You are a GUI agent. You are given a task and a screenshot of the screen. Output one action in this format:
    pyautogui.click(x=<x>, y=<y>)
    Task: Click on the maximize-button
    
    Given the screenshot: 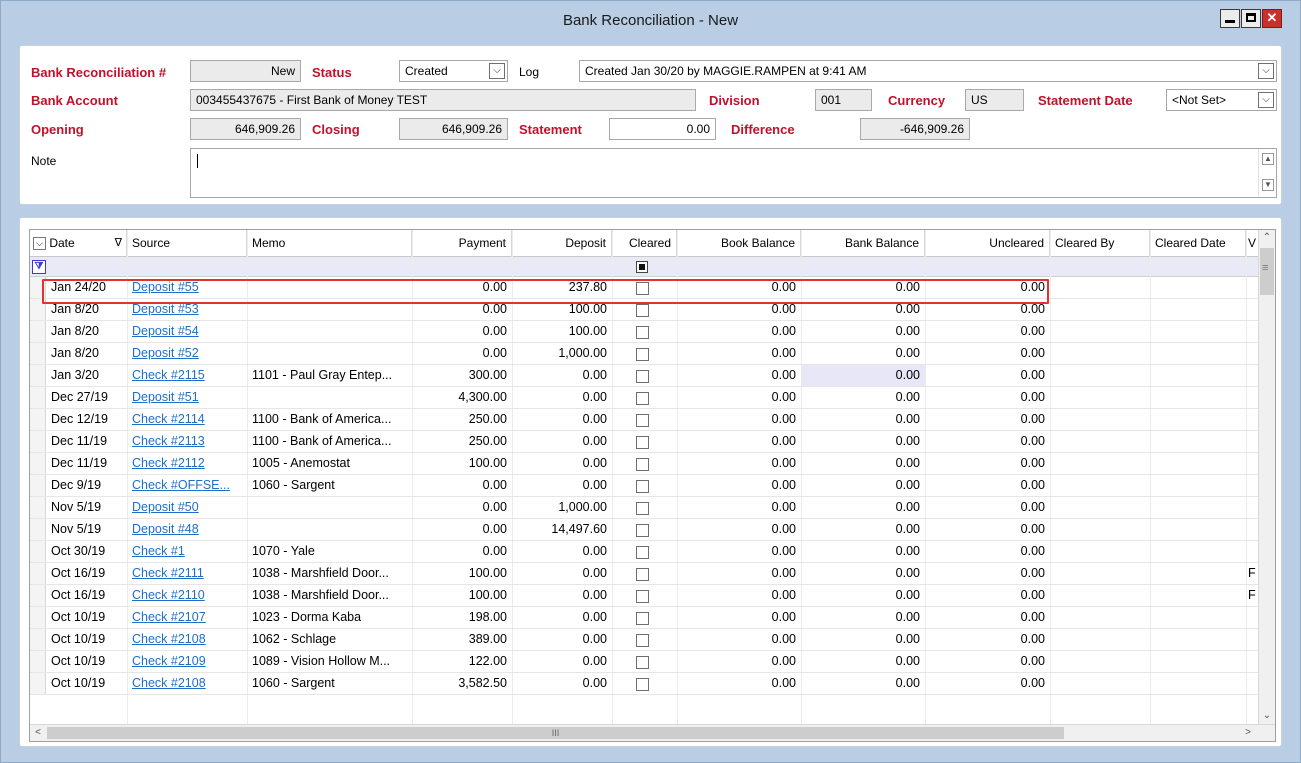 What is the action you would take?
    pyautogui.click(x=1251, y=18)
    